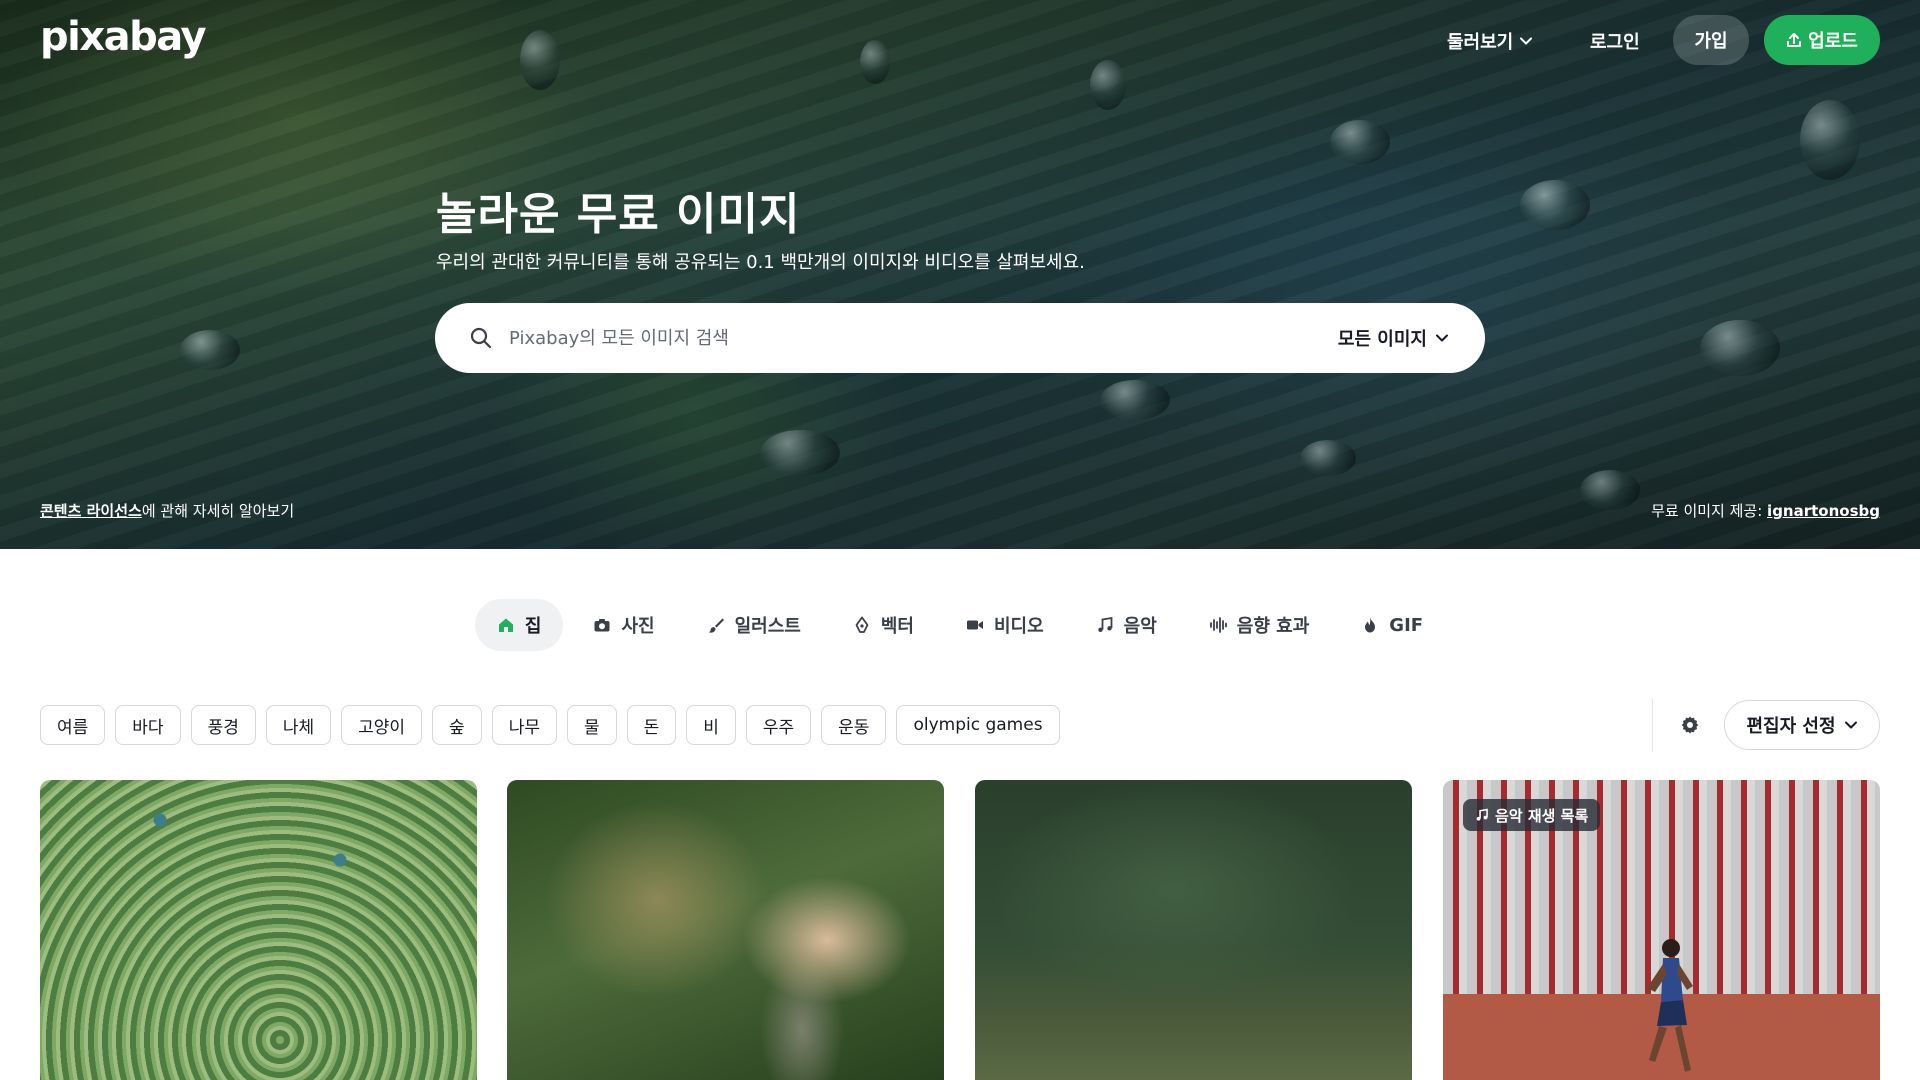 Image resolution: width=1920 pixels, height=1080 pixels. I want to click on image-card-peacock, so click(258, 930).